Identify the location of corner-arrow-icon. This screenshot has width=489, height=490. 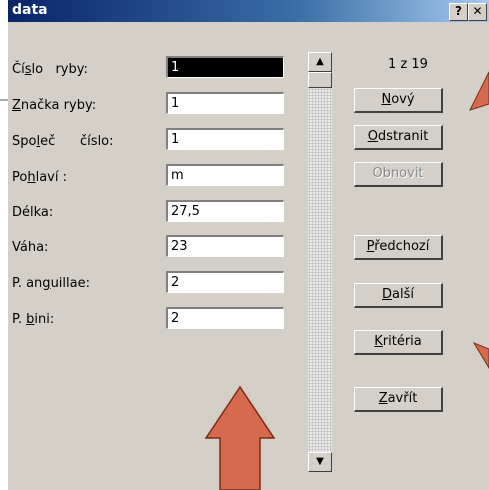
(479, 91).